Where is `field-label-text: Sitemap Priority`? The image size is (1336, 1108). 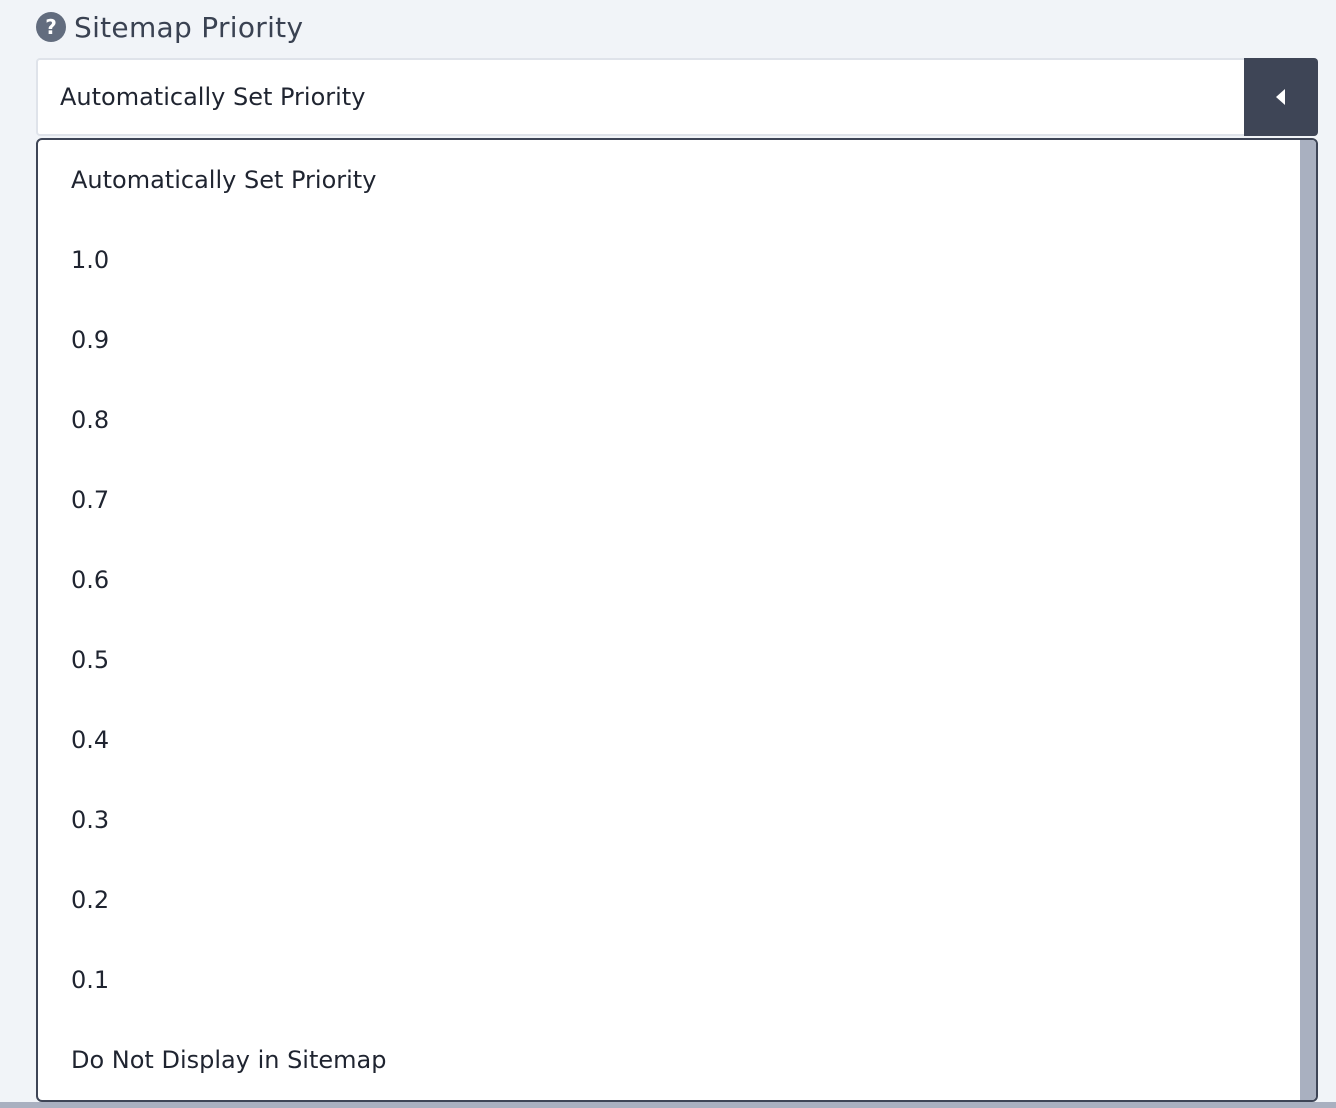
field-label-text: Sitemap Priority is located at coordinates (189, 27).